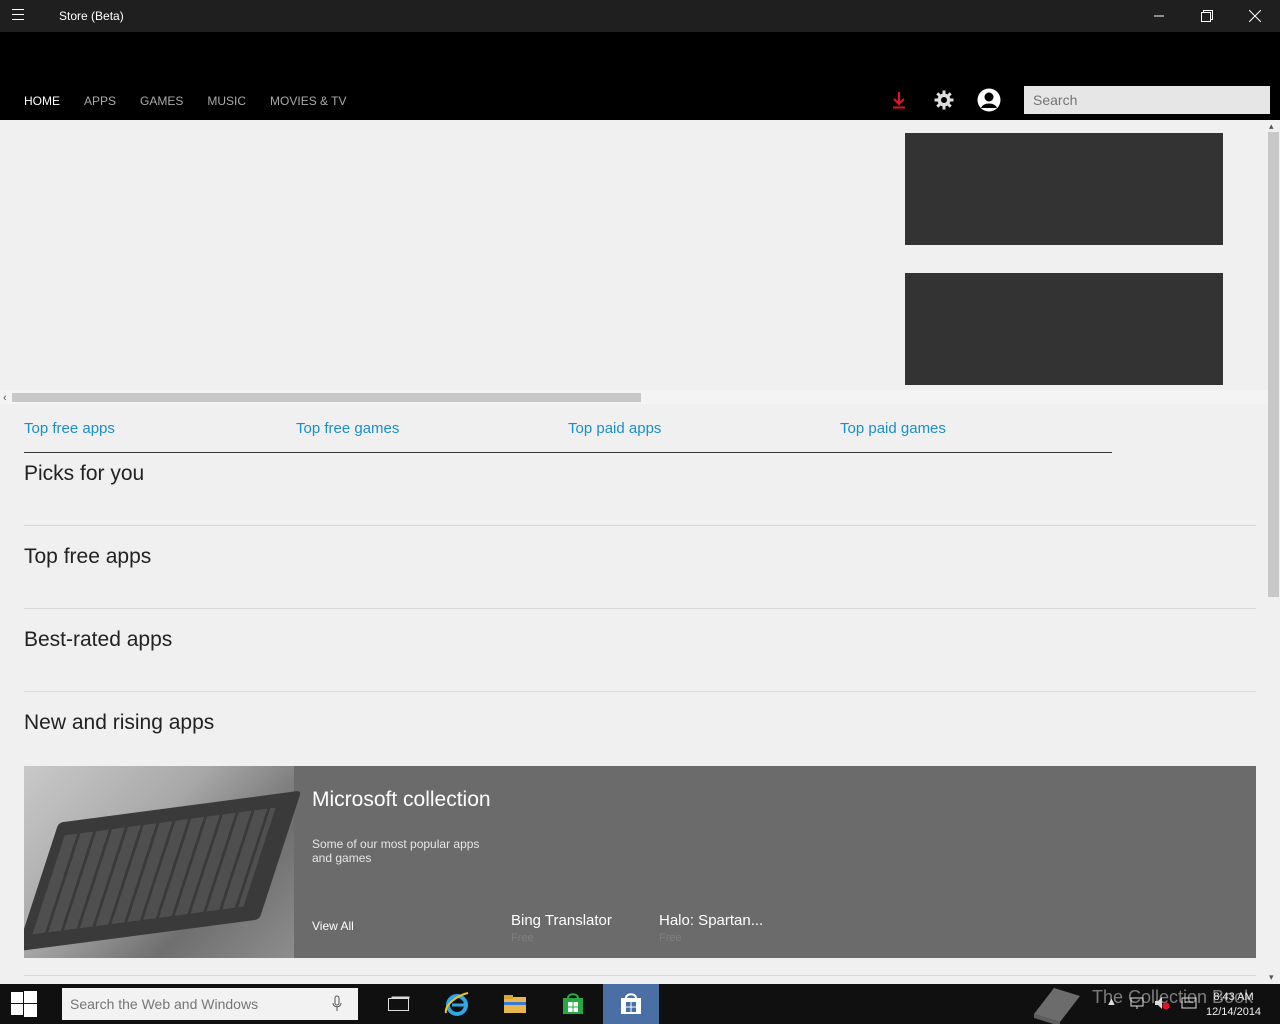  I want to click on close-icon, so click(1255, 16).